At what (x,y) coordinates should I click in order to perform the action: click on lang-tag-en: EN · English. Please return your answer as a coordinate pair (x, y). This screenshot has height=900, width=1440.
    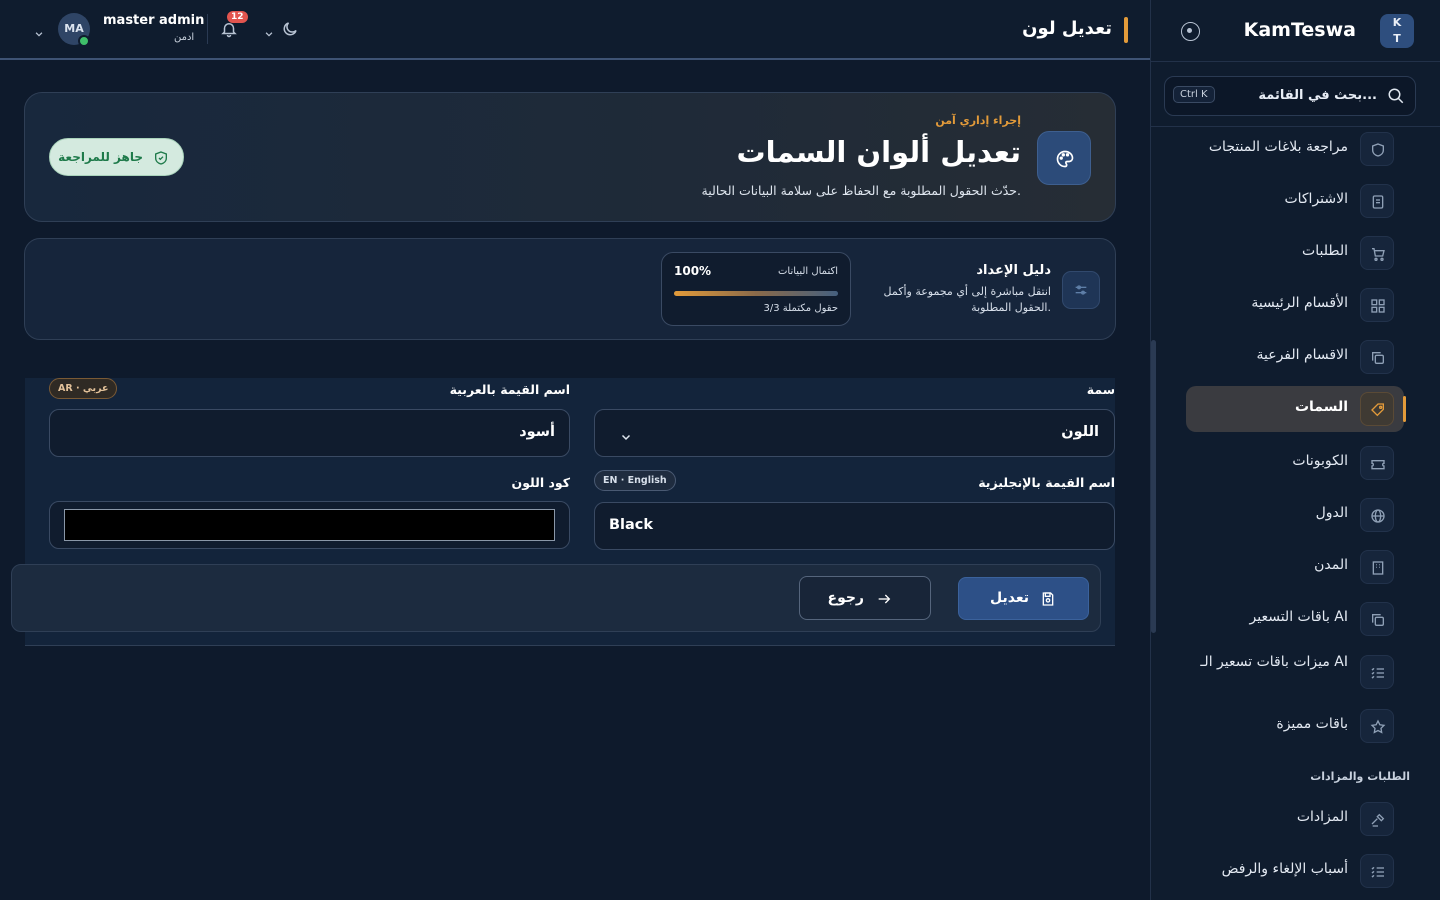
    Looking at the image, I should click on (635, 480).